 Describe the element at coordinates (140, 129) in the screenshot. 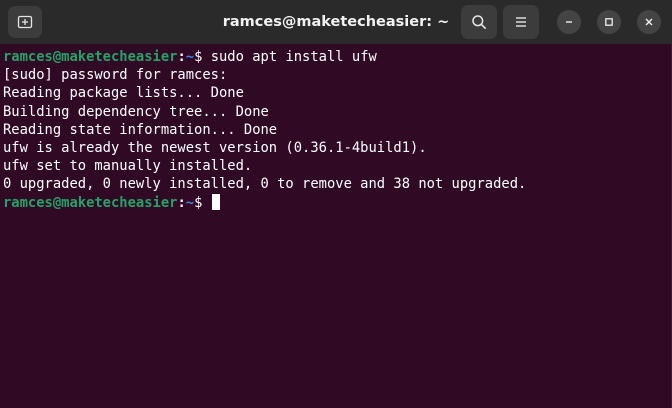

I see `output-line: Reading state information... Done` at that location.